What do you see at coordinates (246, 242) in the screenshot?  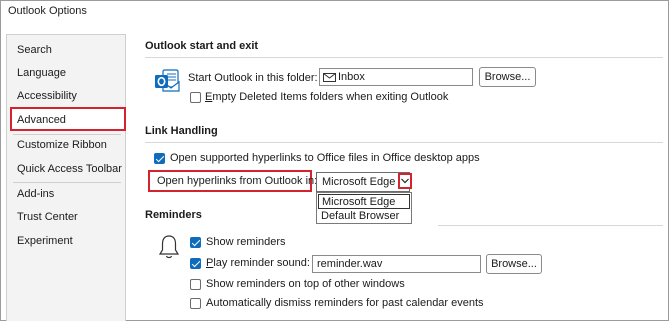 I see `show-reminders-label: Show reminders` at bounding box center [246, 242].